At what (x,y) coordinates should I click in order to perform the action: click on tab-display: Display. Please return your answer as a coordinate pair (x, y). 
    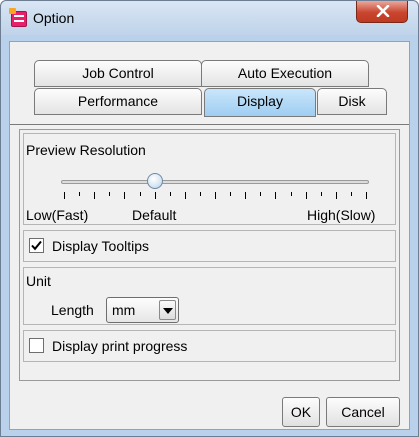
    Looking at the image, I should click on (260, 102).